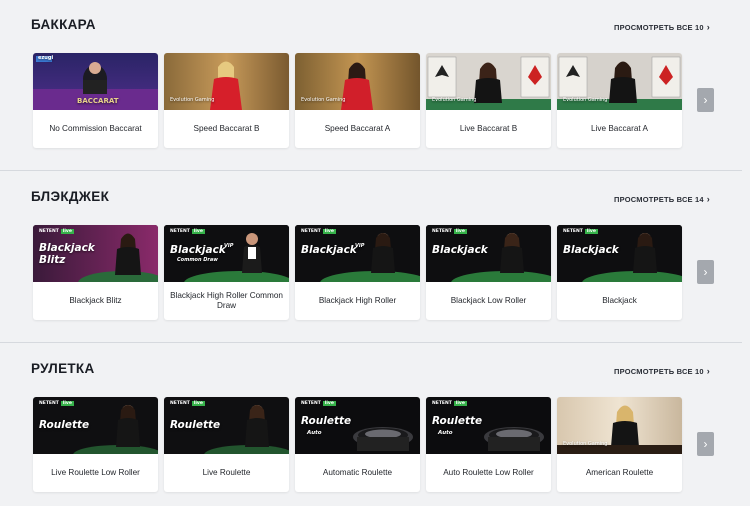  Describe the element at coordinates (226, 300) in the screenshot. I see `game-title: Blackjack High Roller Common Draw` at that location.